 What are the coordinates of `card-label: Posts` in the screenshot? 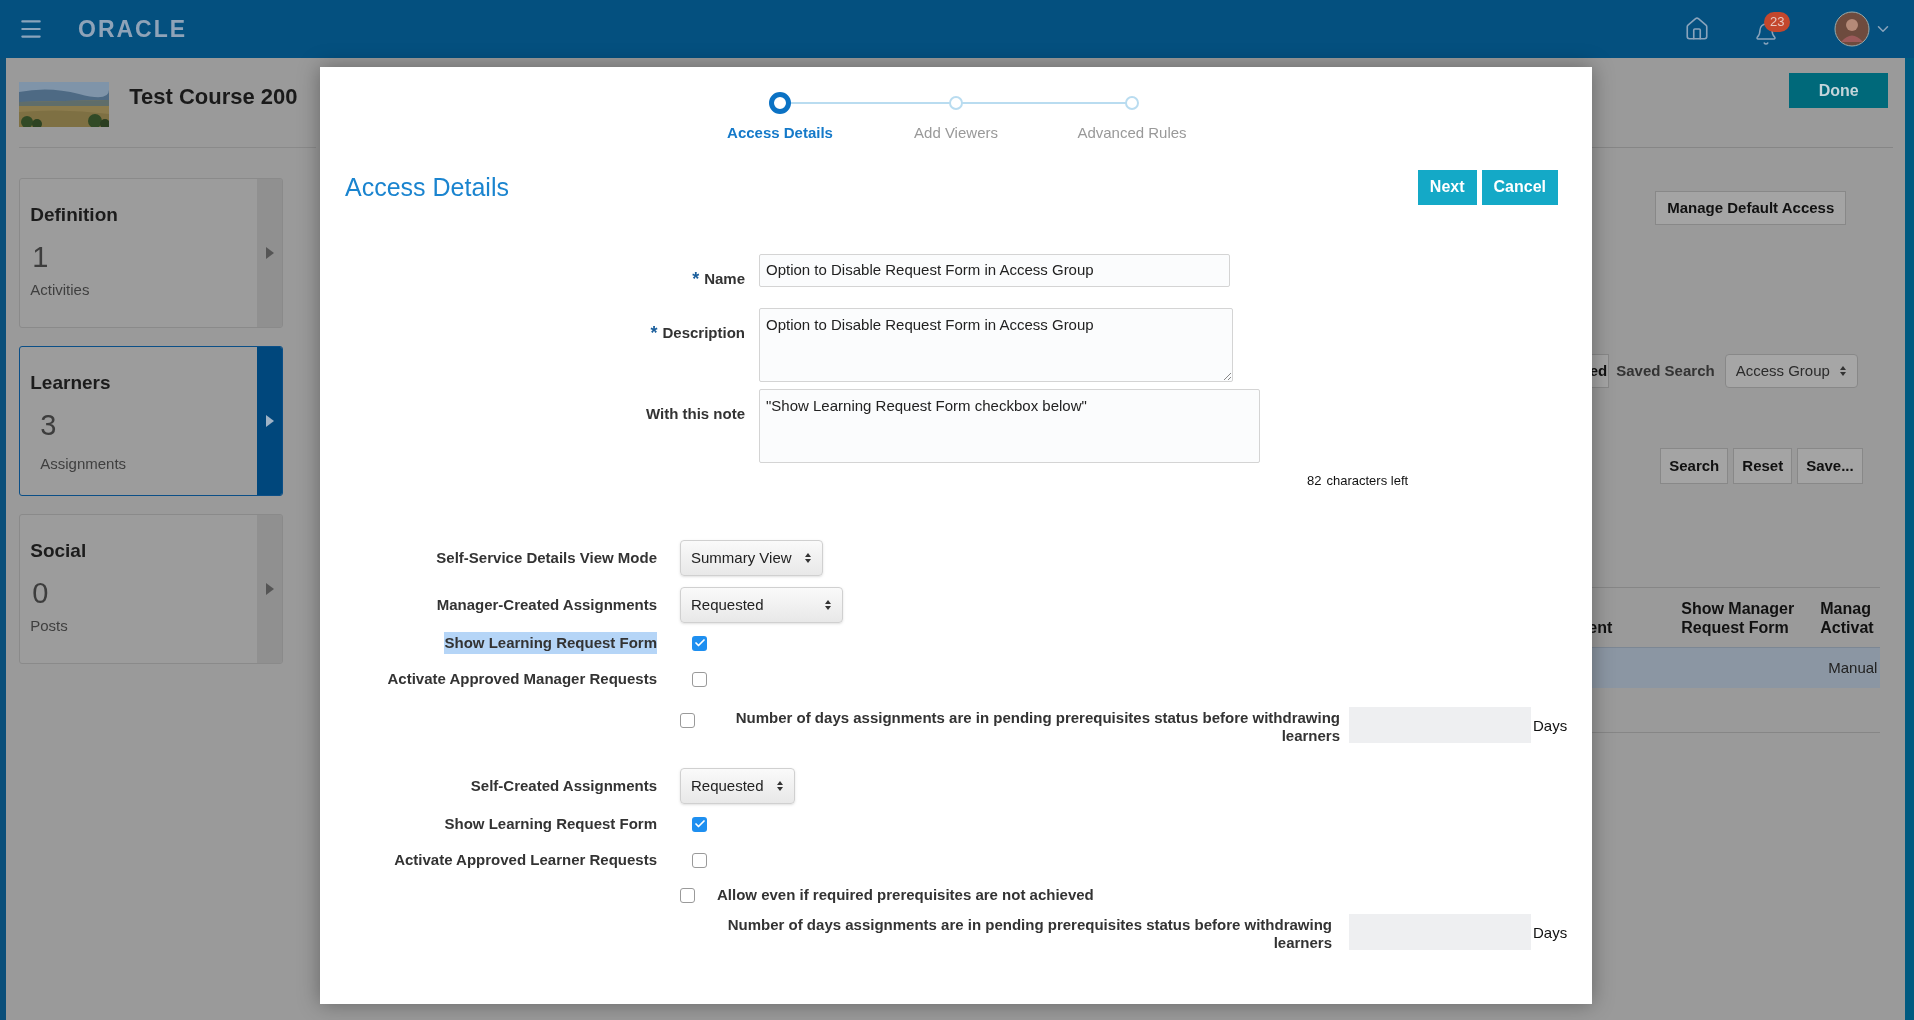 It's located at (49, 626).